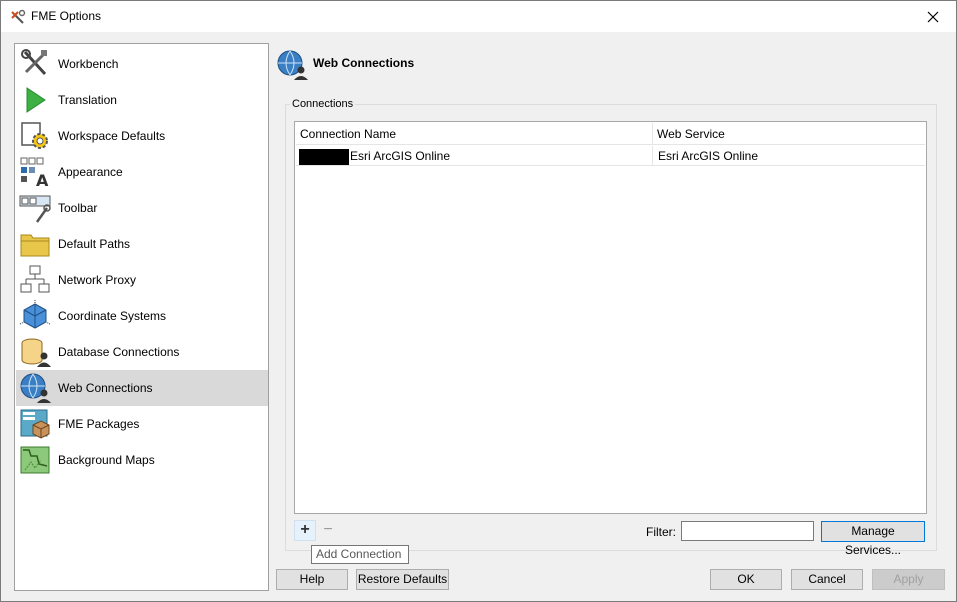  I want to click on sidebar-item-web-connections: Web Connections, so click(142, 388).